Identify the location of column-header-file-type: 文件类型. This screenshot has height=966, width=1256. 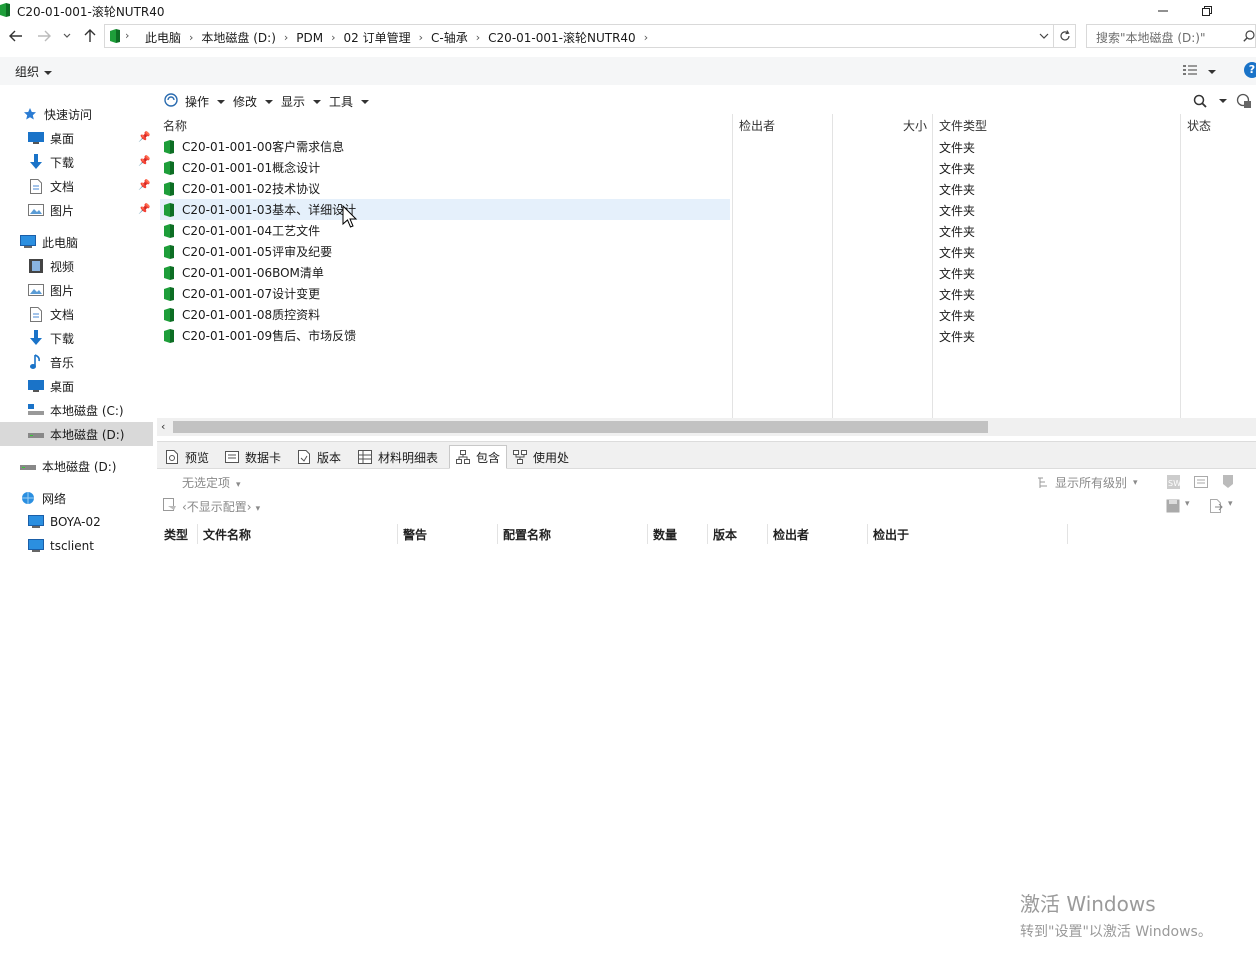
(963, 125).